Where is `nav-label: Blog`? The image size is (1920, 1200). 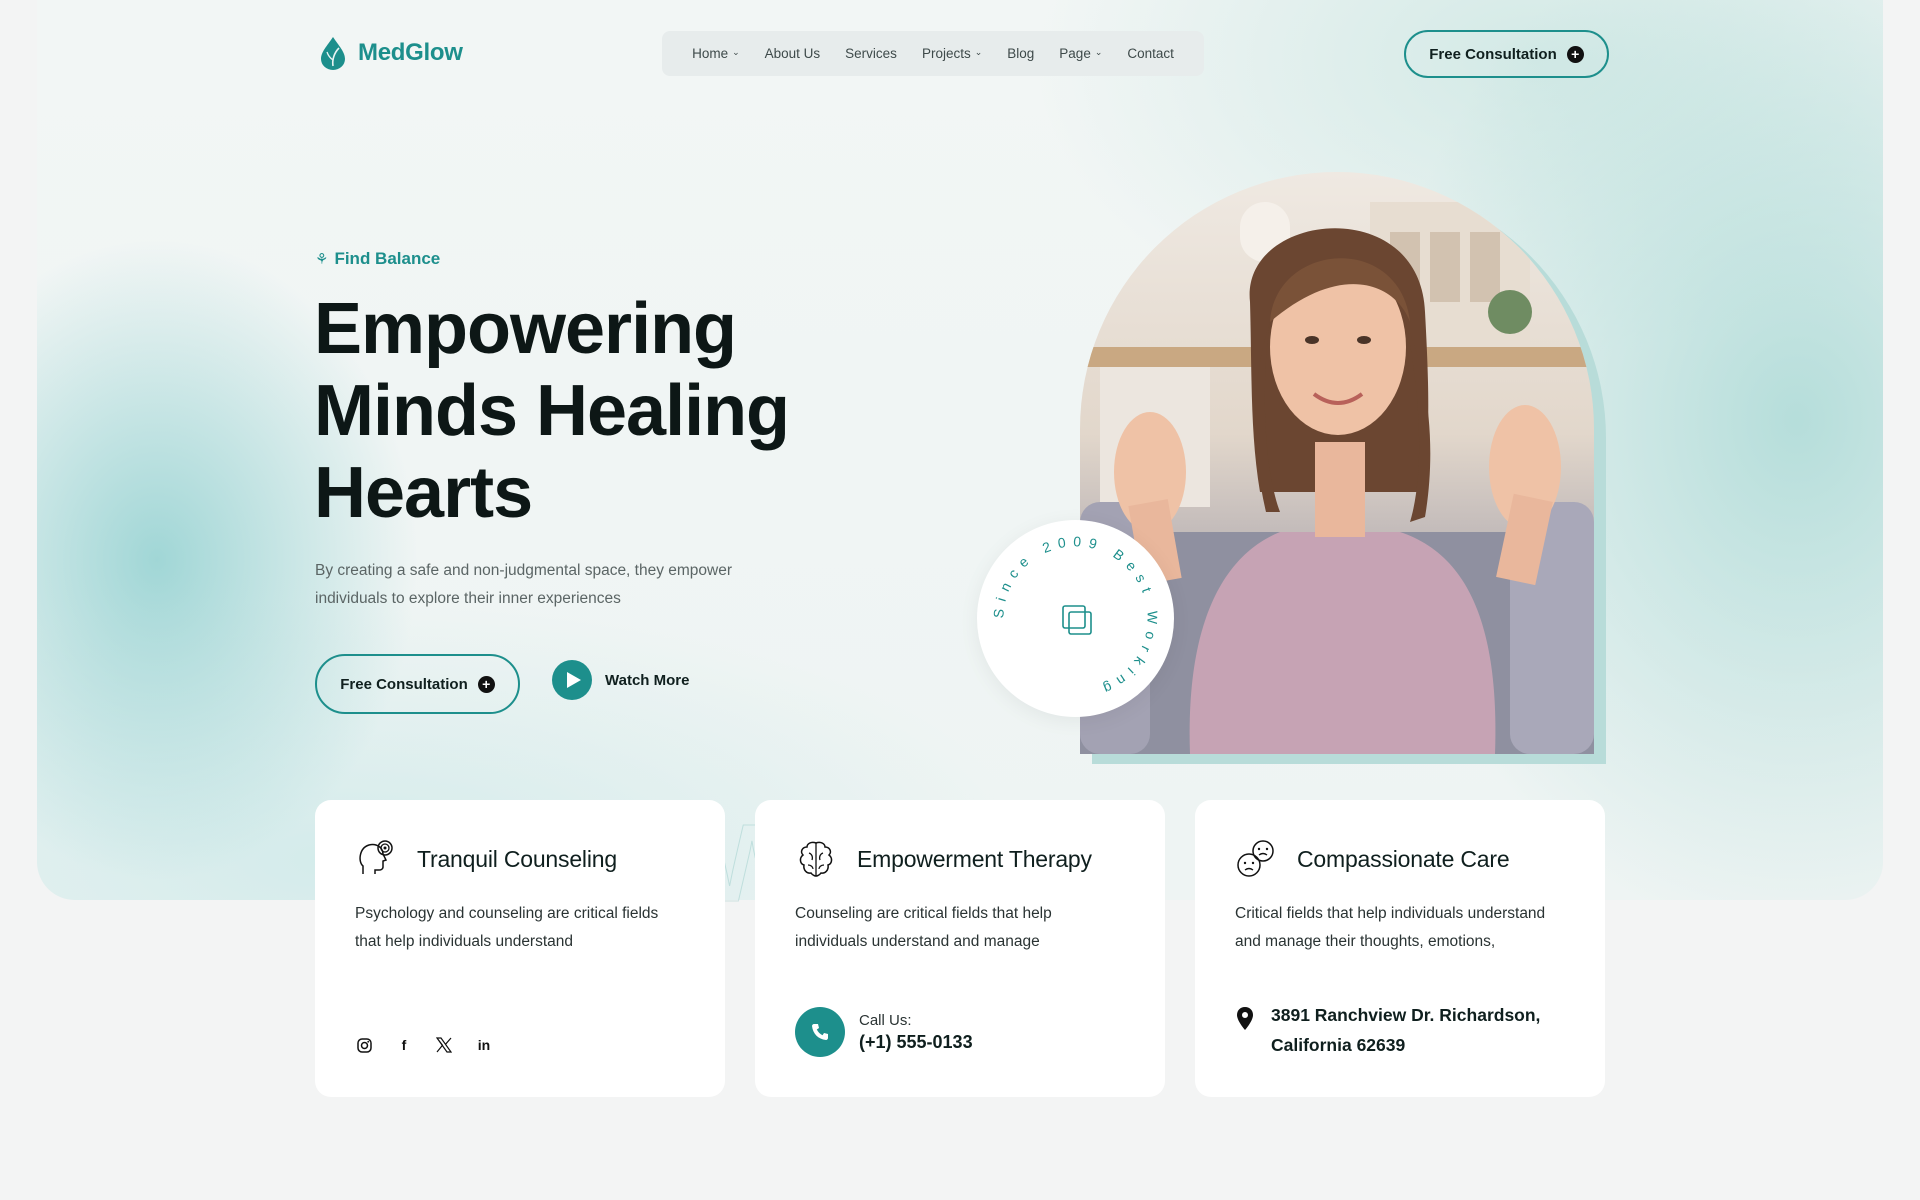
nav-label: Blog is located at coordinates (1021, 53).